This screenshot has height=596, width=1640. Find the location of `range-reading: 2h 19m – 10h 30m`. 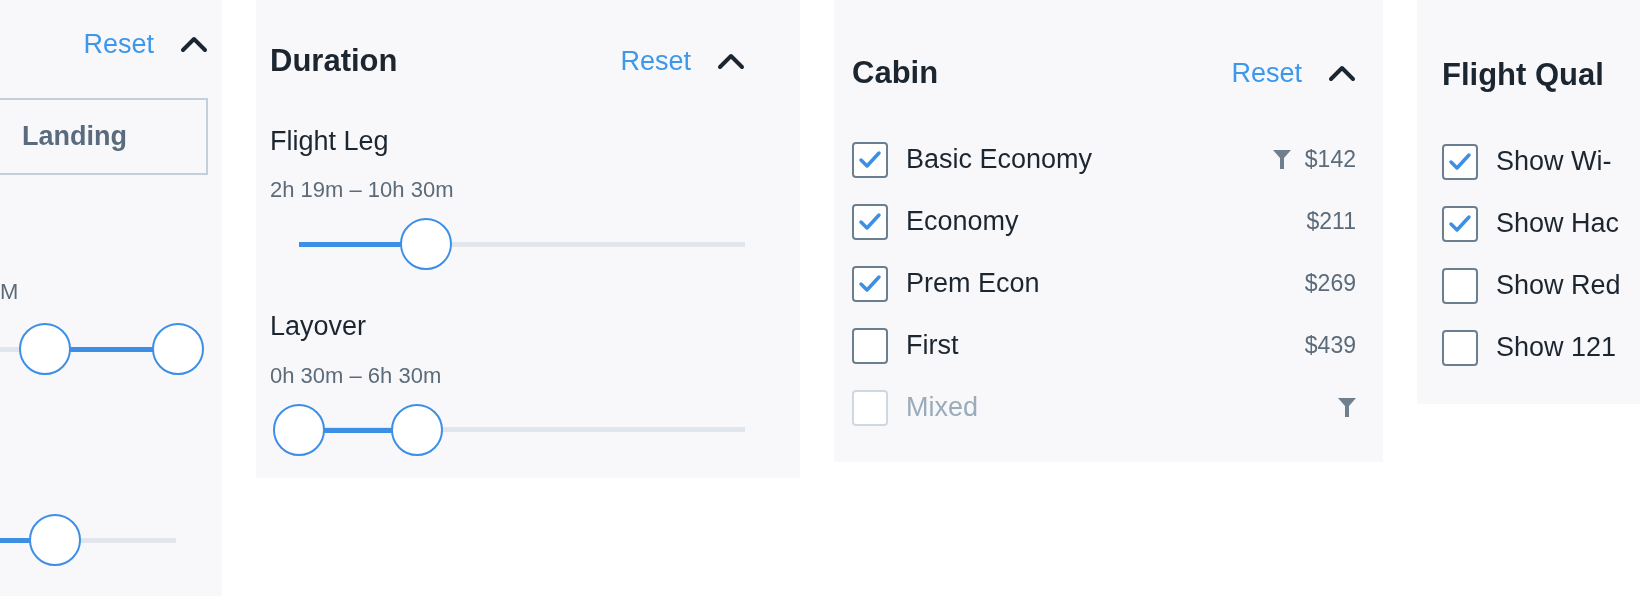

range-reading: 2h 19m – 10h 30m is located at coordinates (362, 190).